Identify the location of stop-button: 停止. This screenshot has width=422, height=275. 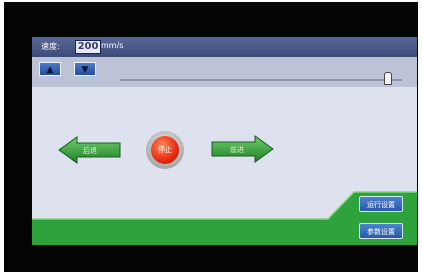
(165, 150).